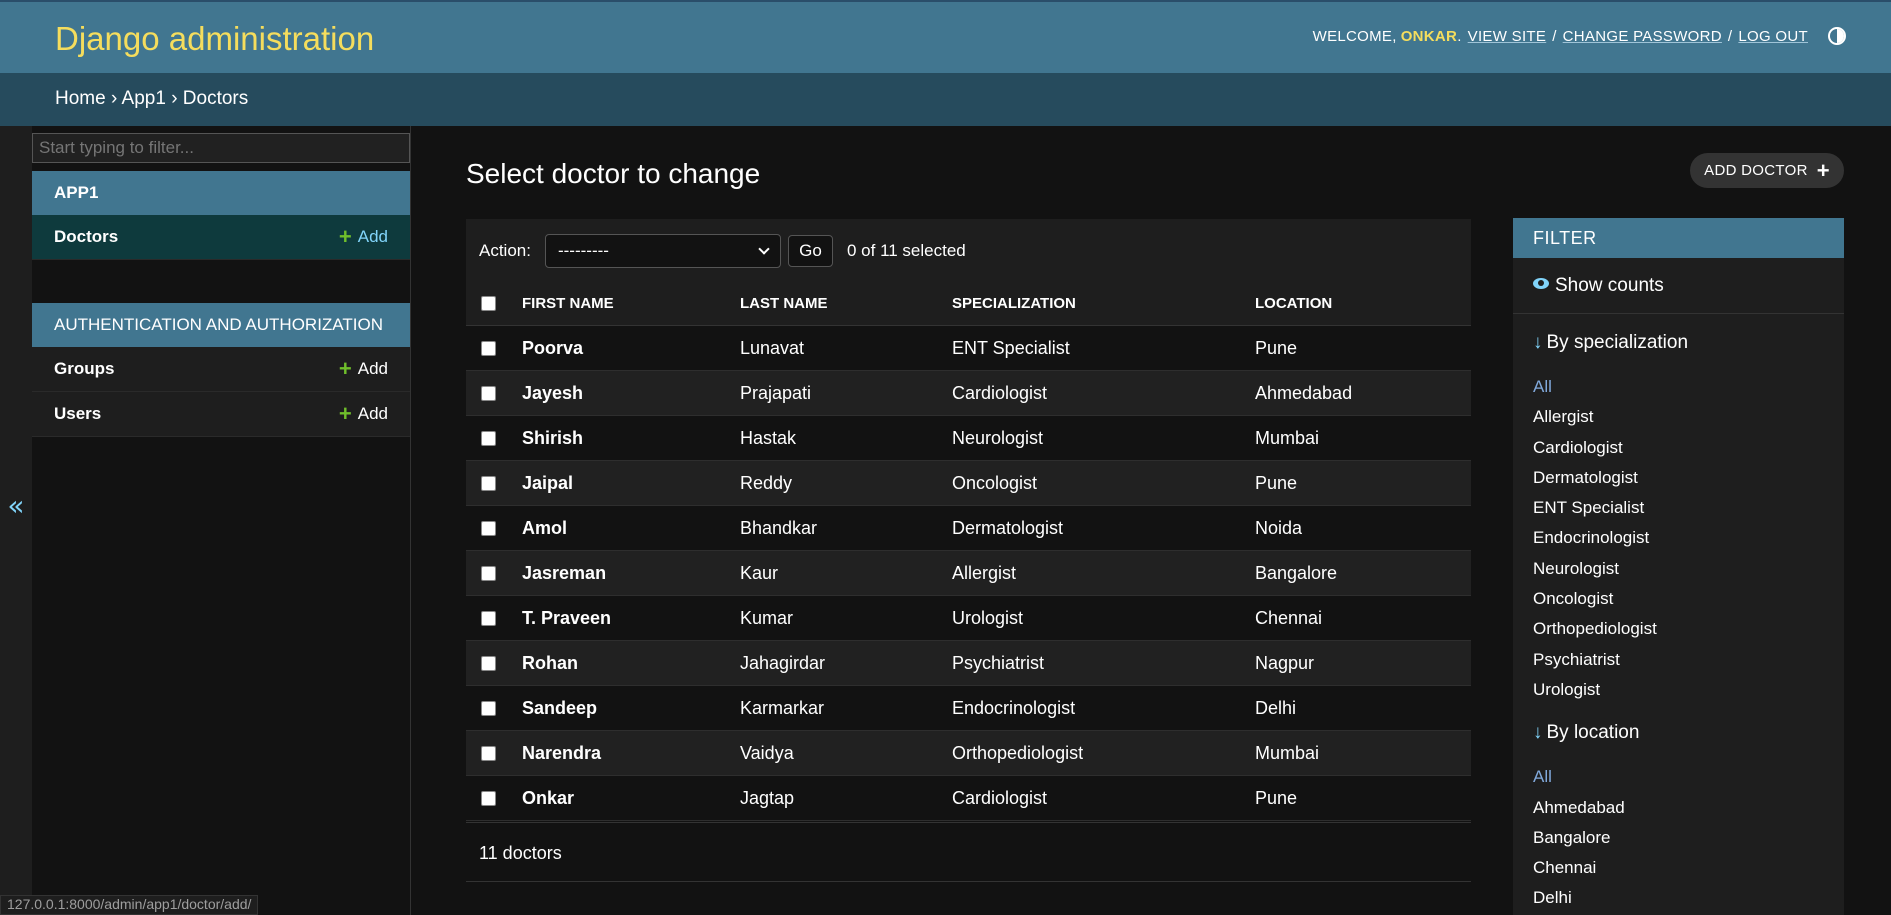 Image resolution: width=1891 pixels, height=915 pixels. Describe the element at coordinates (772, 347) in the screenshot. I see `cell-last-name: Lunavat` at that location.